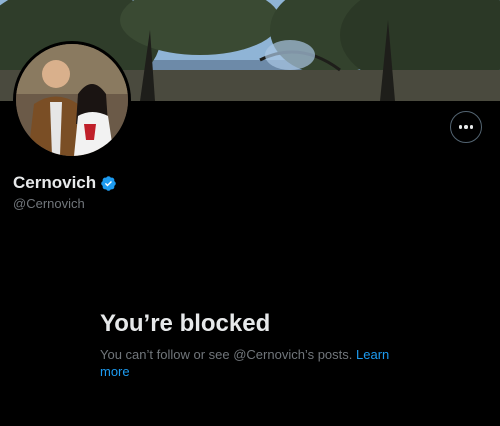 The height and width of the screenshot is (426, 500). I want to click on profile-avatar, so click(72, 100).